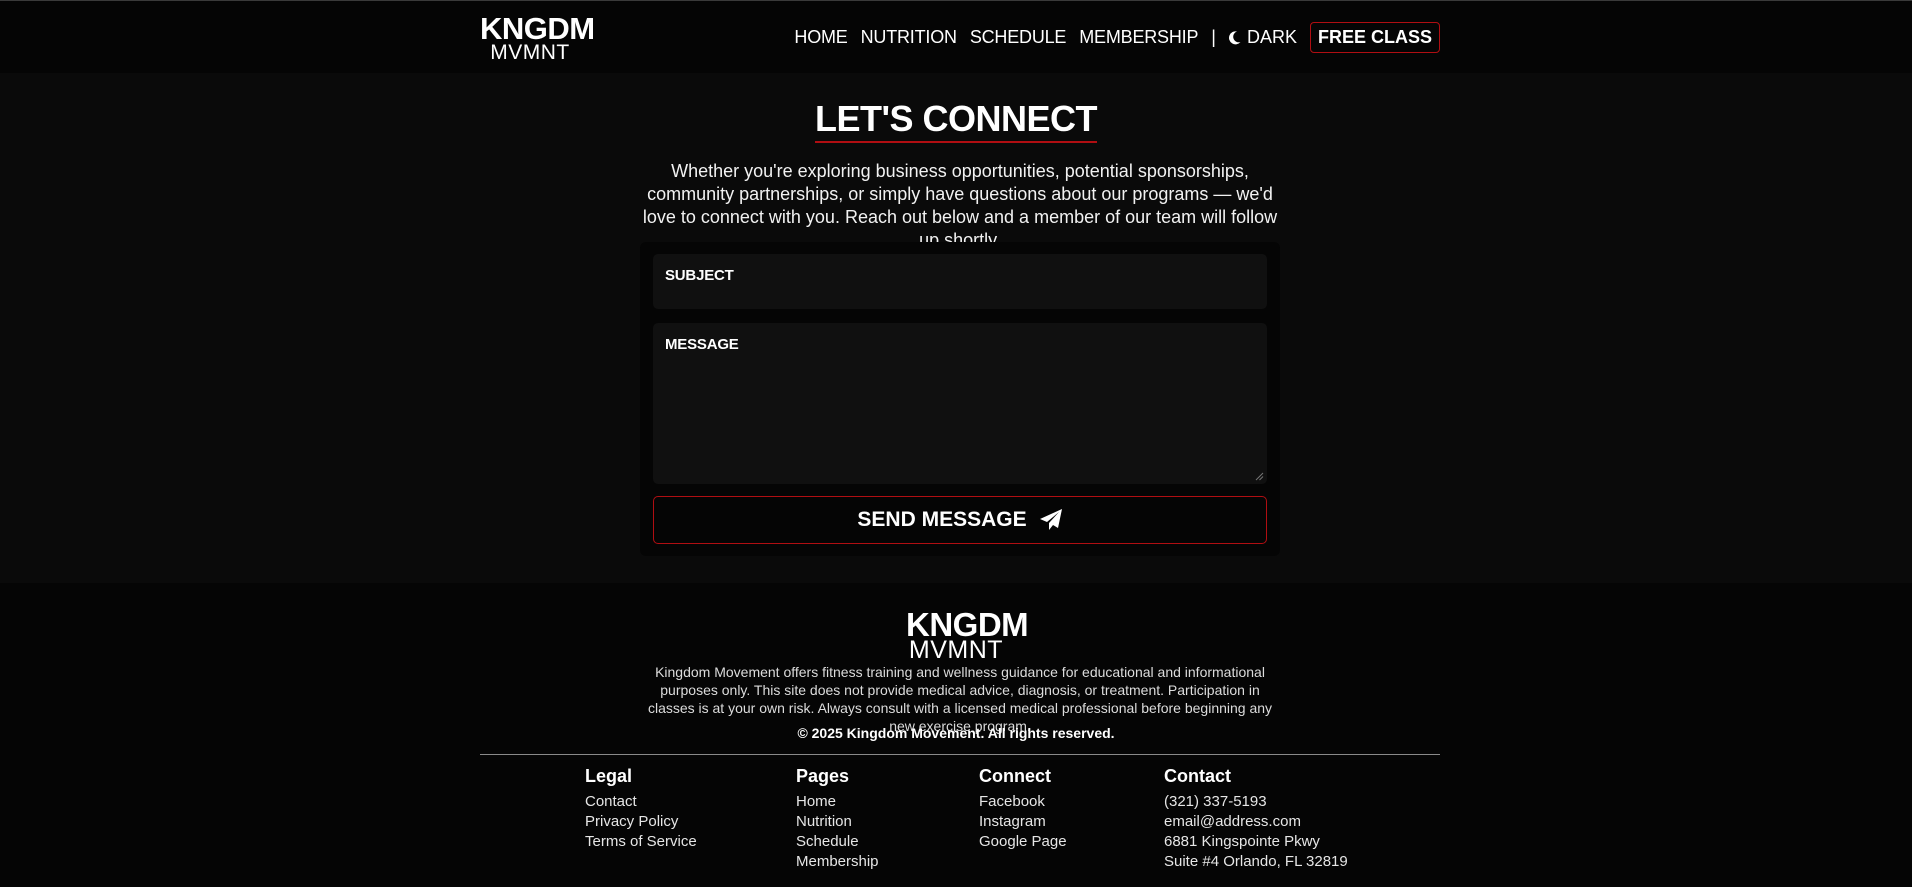 The height and width of the screenshot is (887, 1912). Describe the element at coordinates (956, 650) in the screenshot. I see `footer-logo-bottom: MVMNT` at that location.